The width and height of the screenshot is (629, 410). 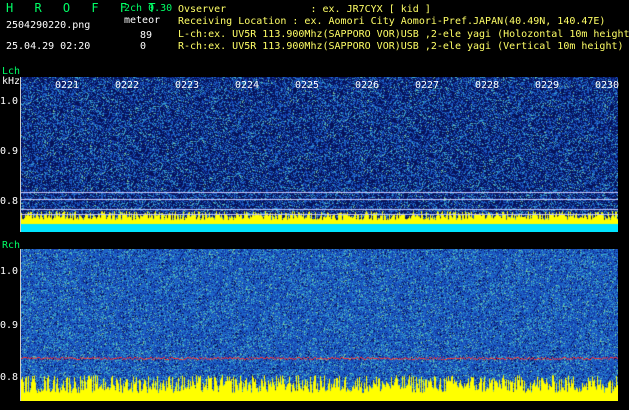 What do you see at coordinates (148, 8) in the screenshot?
I see `version-label: 2ch 0.30` at bounding box center [148, 8].